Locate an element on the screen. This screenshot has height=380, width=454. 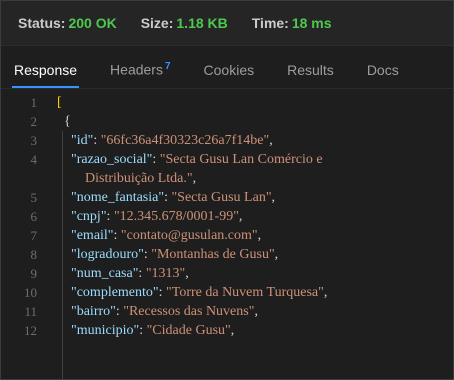
line-number: 9 is located at coordinates (34, 273).